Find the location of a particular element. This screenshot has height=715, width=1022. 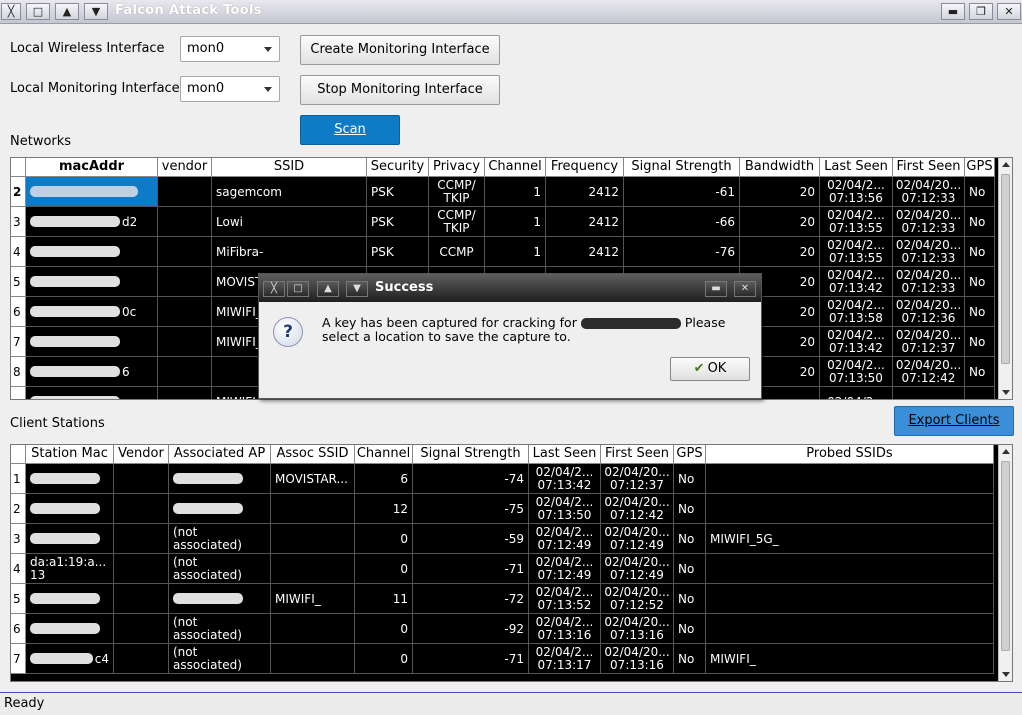

scroll-up-icon is located at coordinates (1006, 164).